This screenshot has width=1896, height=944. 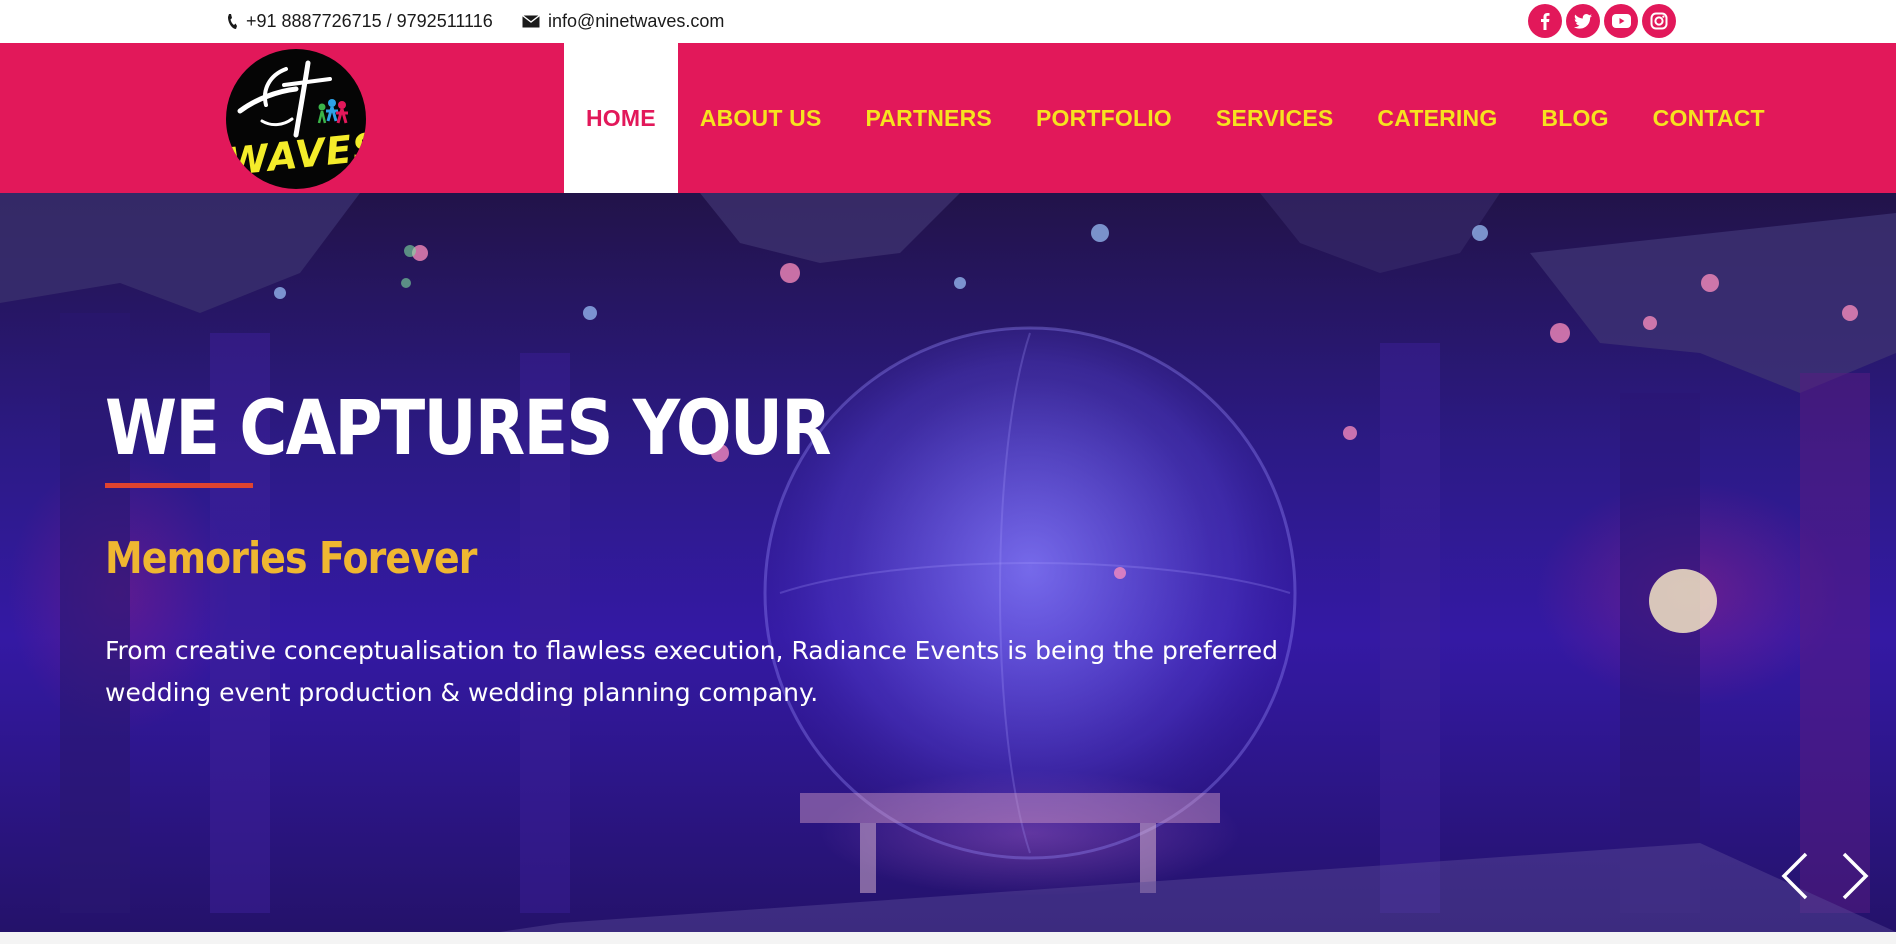 What do you see at coordinates (1709, 118) in the screenshot?
I see `nav-contact: CONTACT` at bounding box center [1709, 118].